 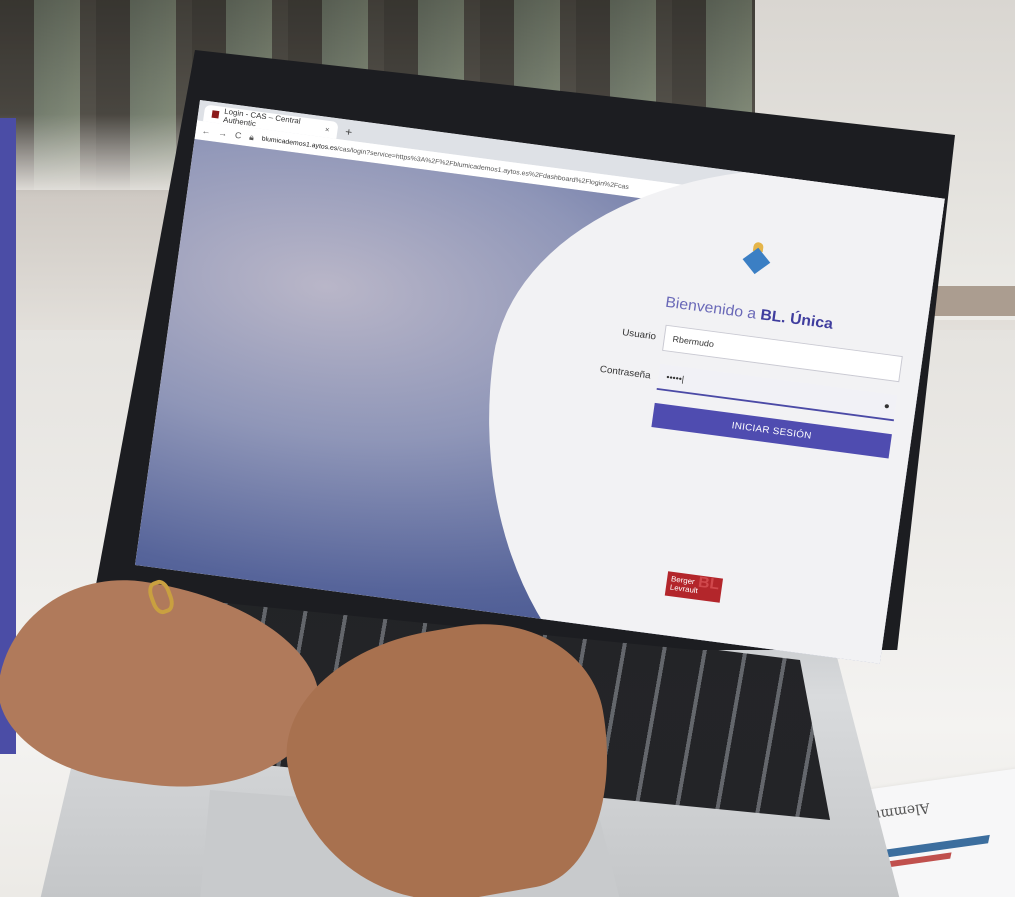 What do you see at coordinates (756, 261) in the screenshot?
I see `crest-diamond` at bounding box center [756, 261].